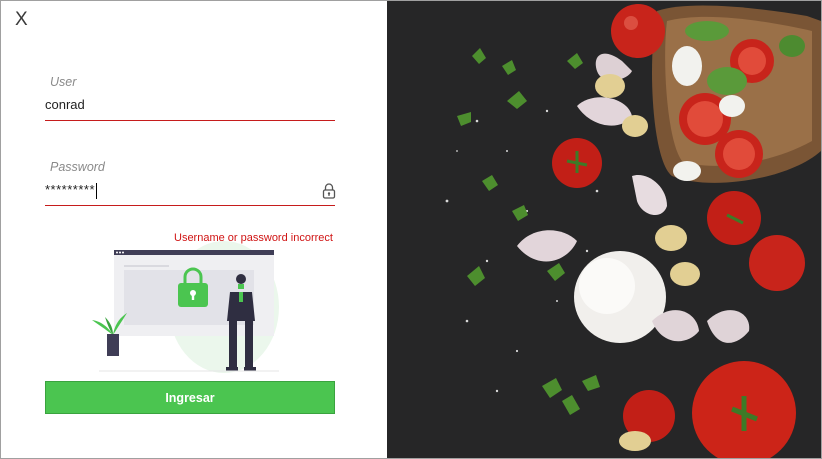 This screenshot has width=822, height=459. I want to click on lock-icon, so click(329, 191).